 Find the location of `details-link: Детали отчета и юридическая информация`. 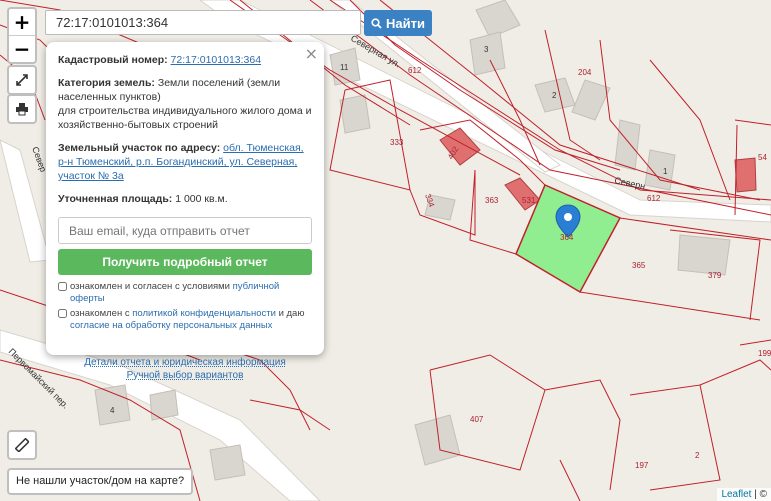

details-link: Детали отчета и юридическая информация is located at coordinates (185, 362).